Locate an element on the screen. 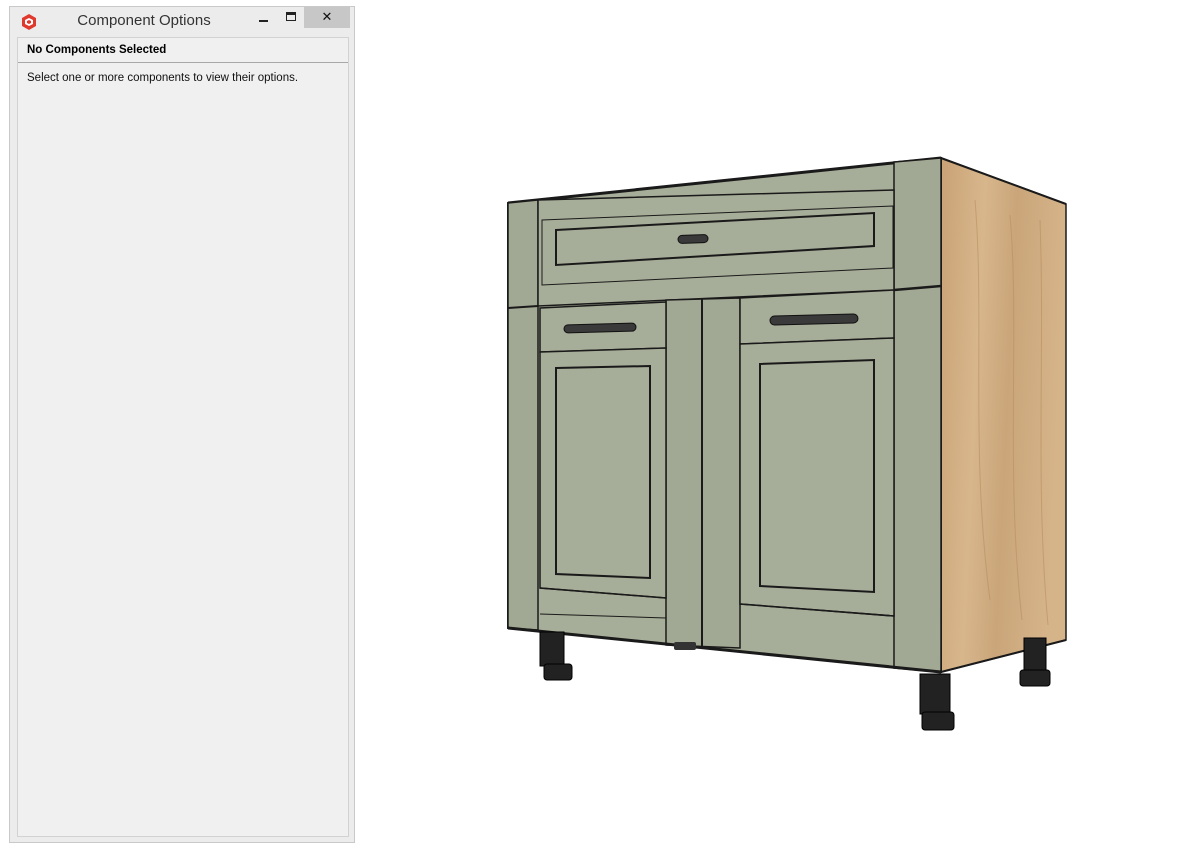 The height and width of the screenshot is (849, 1191). selection-header: No Components Selected is located at coordinates (183, 50).